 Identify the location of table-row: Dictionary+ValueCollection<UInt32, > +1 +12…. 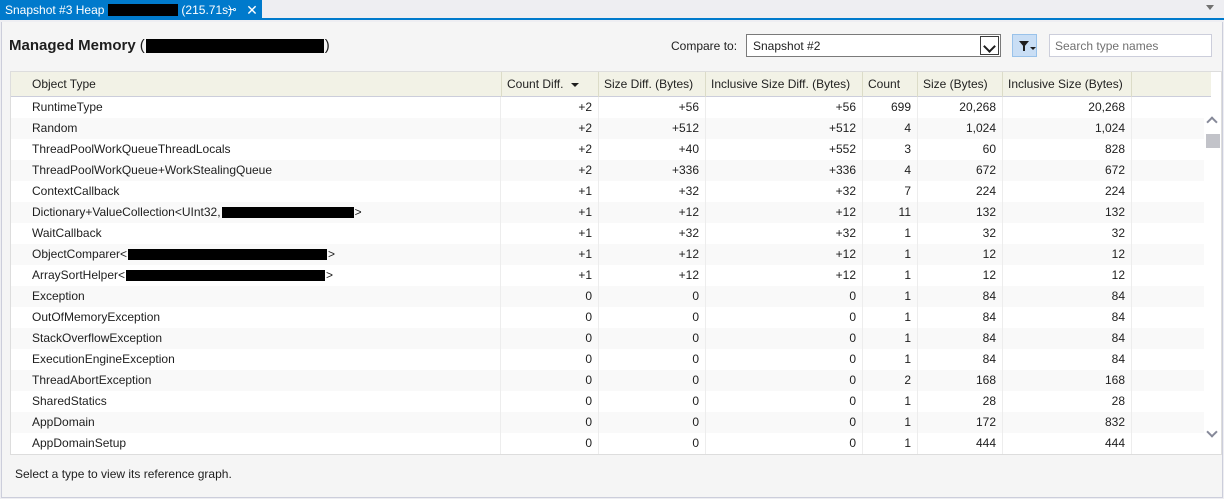
(608, 212).